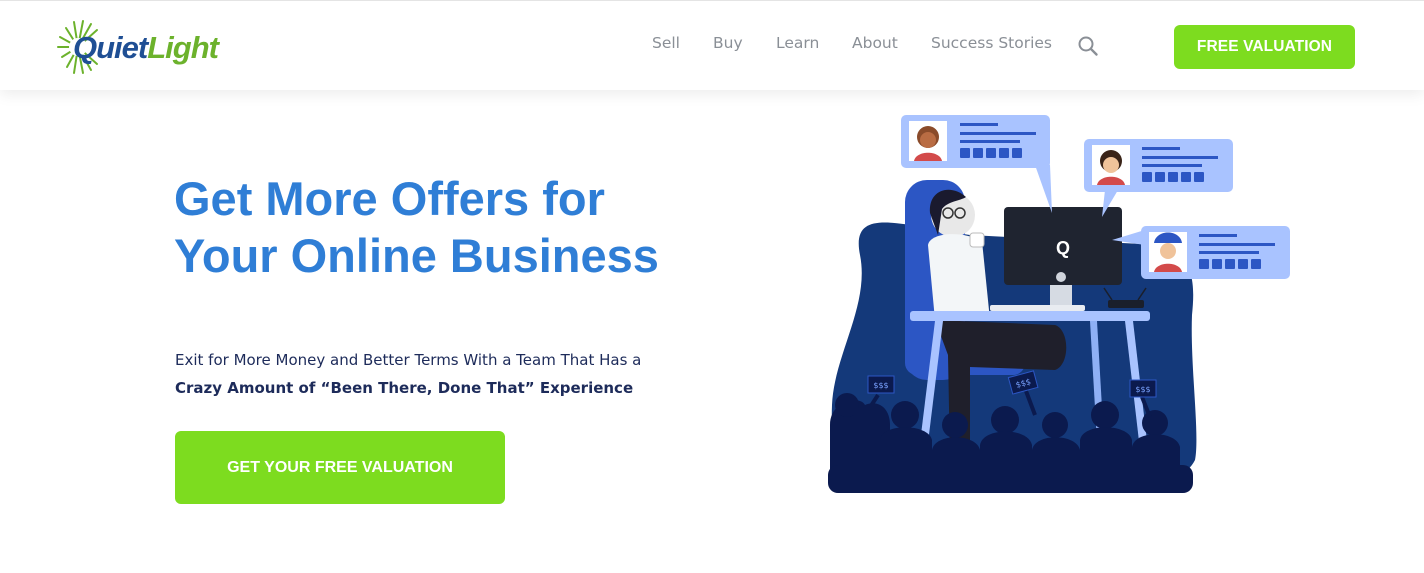 This screenshot has width=1424, height=573. What do you see at coordinates (977, 240) in the screenshot?
I see `coffee-cup` at bounding box center [977, 240].